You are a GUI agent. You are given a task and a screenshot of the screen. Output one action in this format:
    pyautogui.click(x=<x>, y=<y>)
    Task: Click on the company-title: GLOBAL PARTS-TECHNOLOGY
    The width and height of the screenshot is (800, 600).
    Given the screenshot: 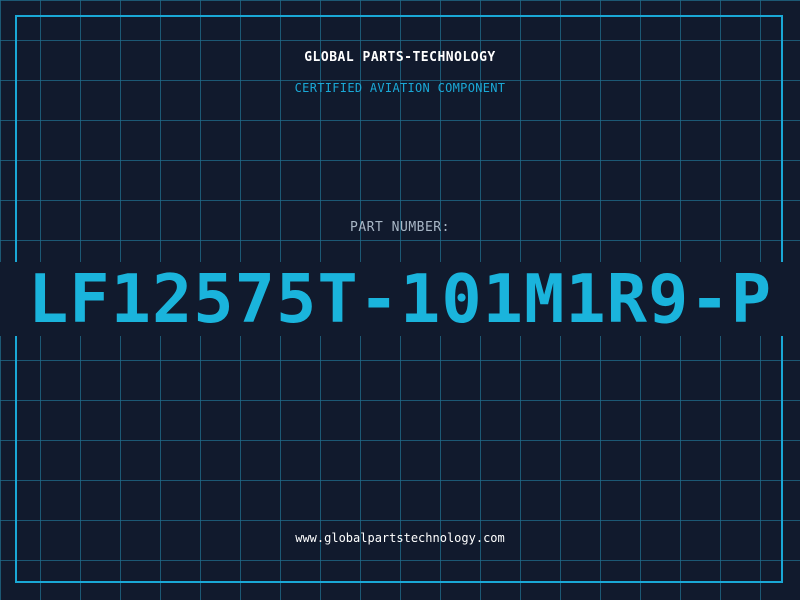 What is the action you would take?
    pyautogui.click(x=400, y=57)
    